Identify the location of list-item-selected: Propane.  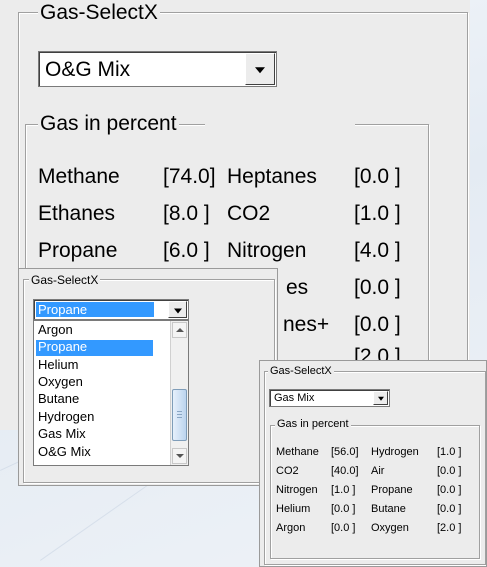
(94, 348).